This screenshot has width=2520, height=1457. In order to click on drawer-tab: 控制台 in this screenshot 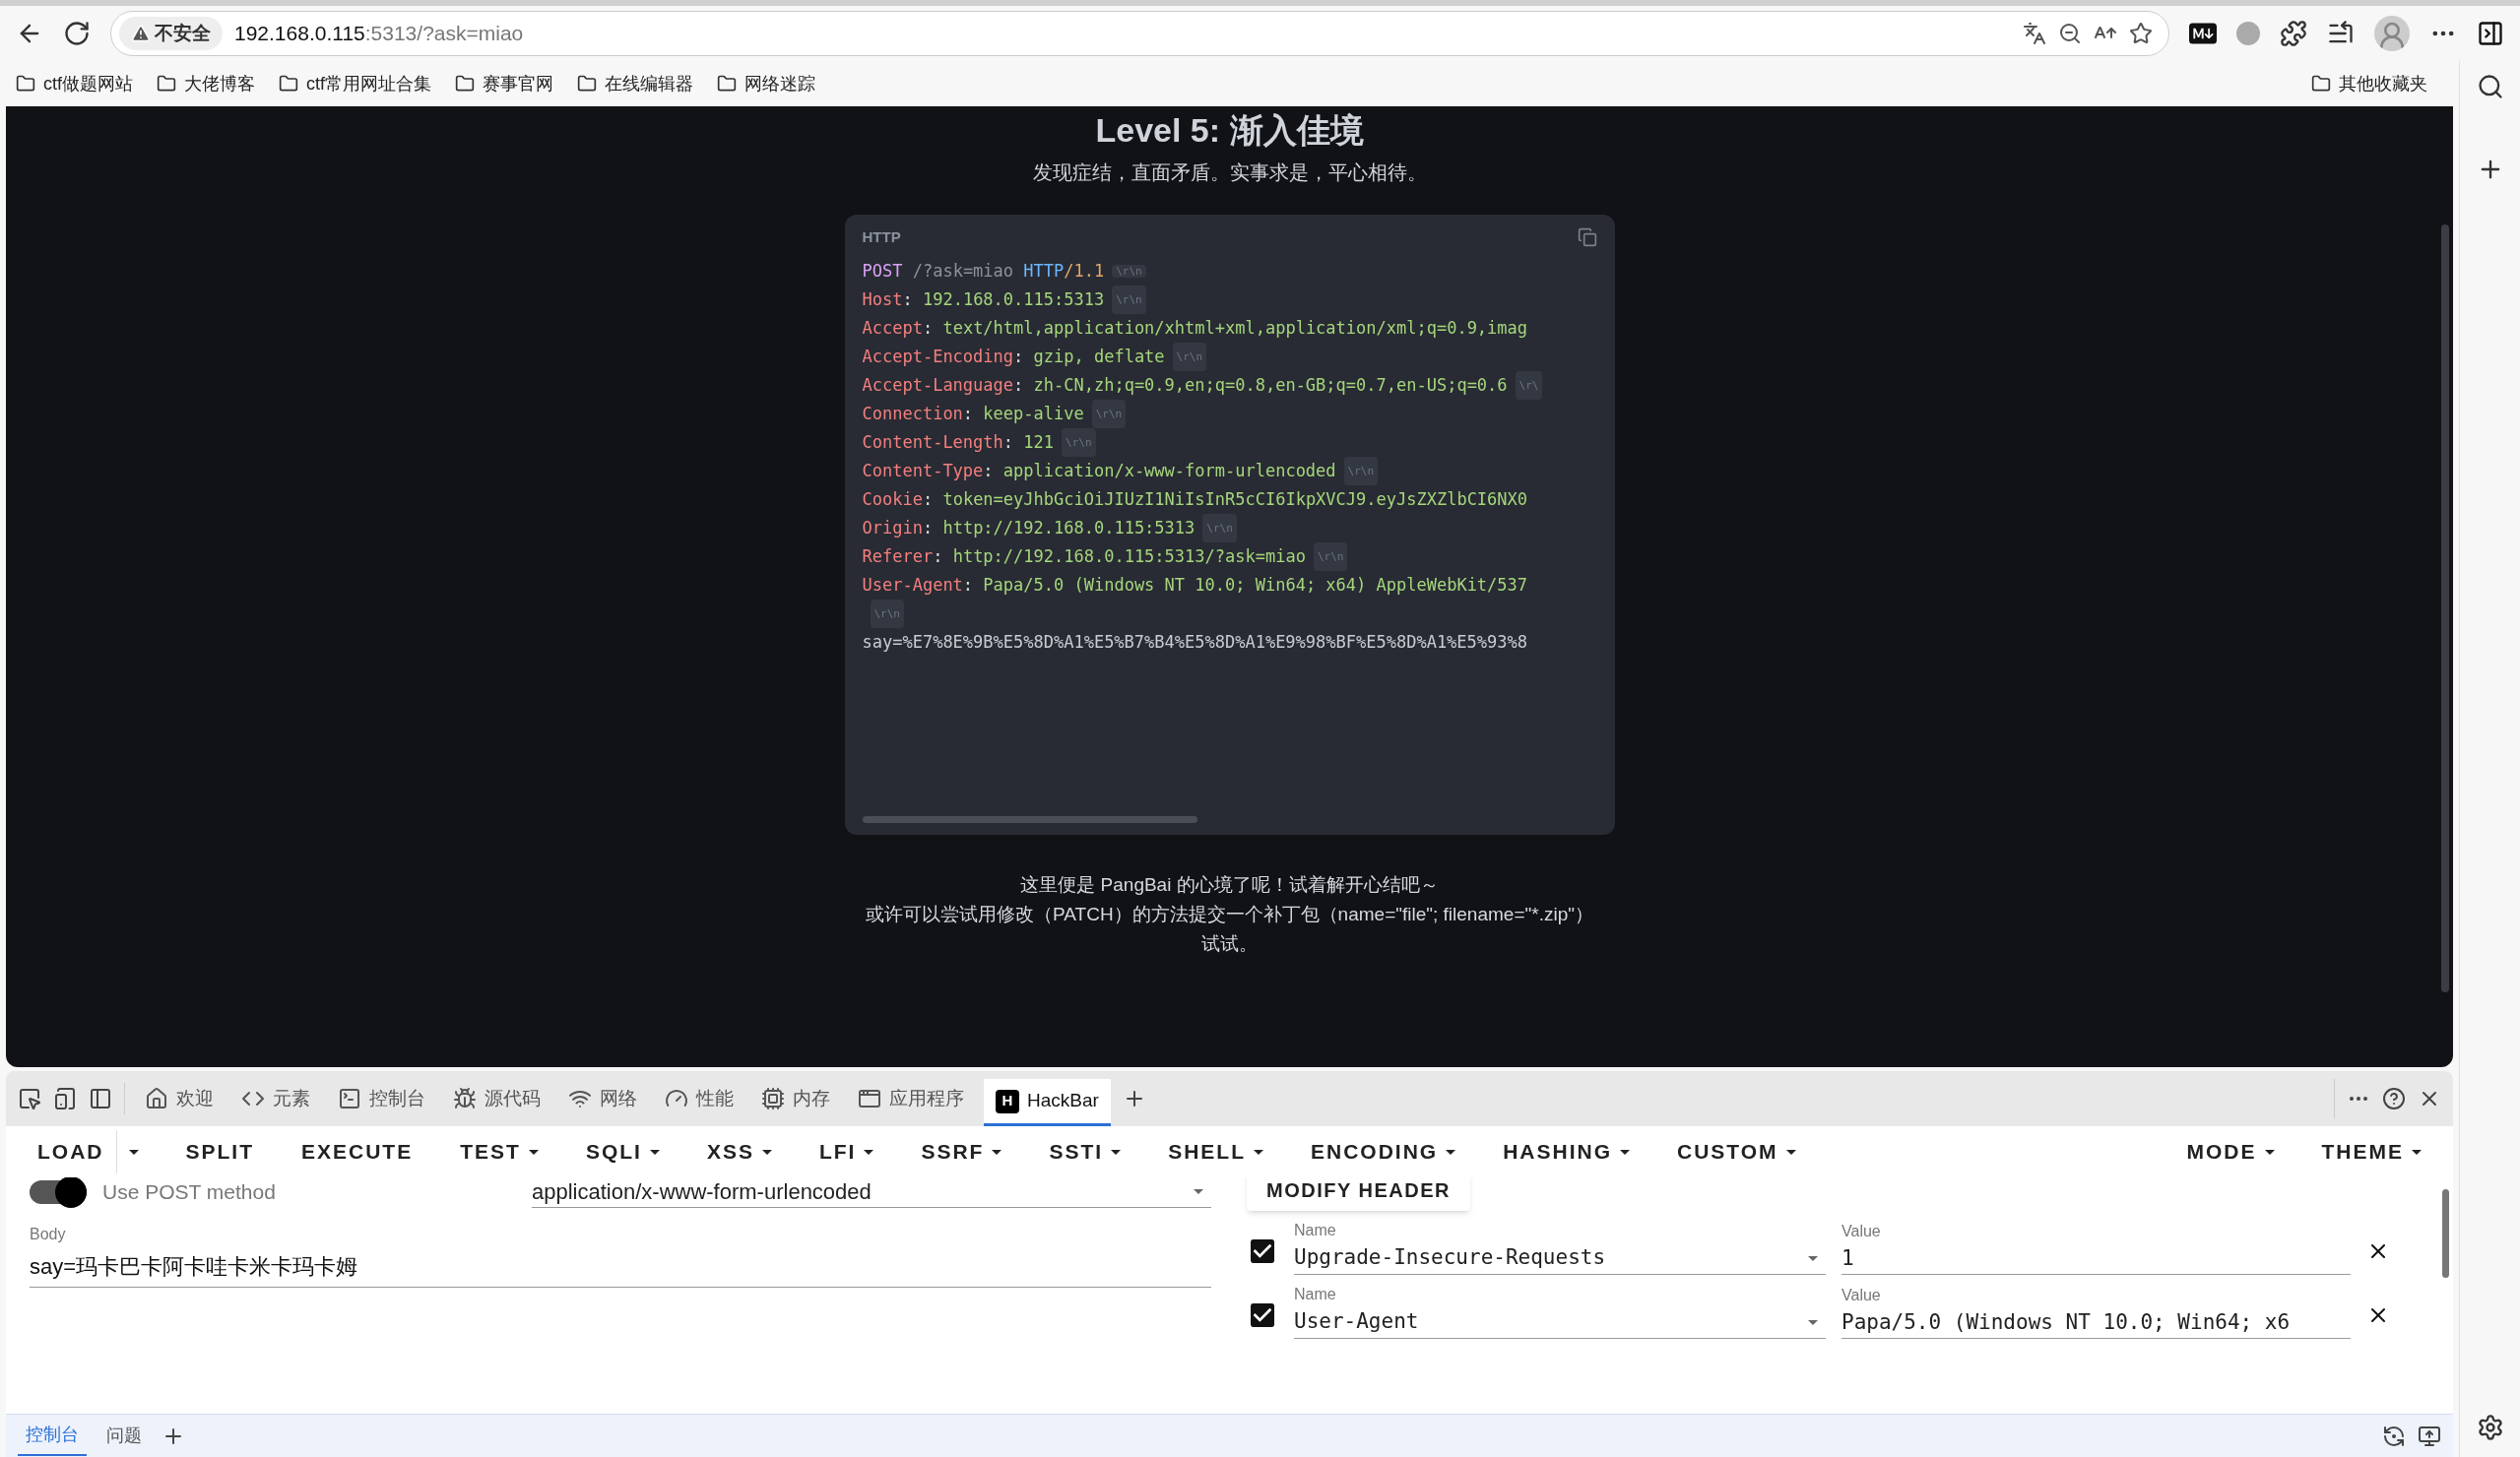, I will do `click(52, 1436)`.